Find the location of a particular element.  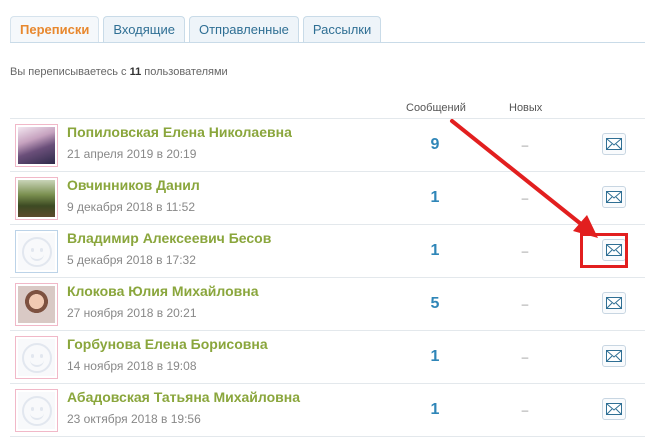

annotation-arrow is located at coordinates (524, 178).